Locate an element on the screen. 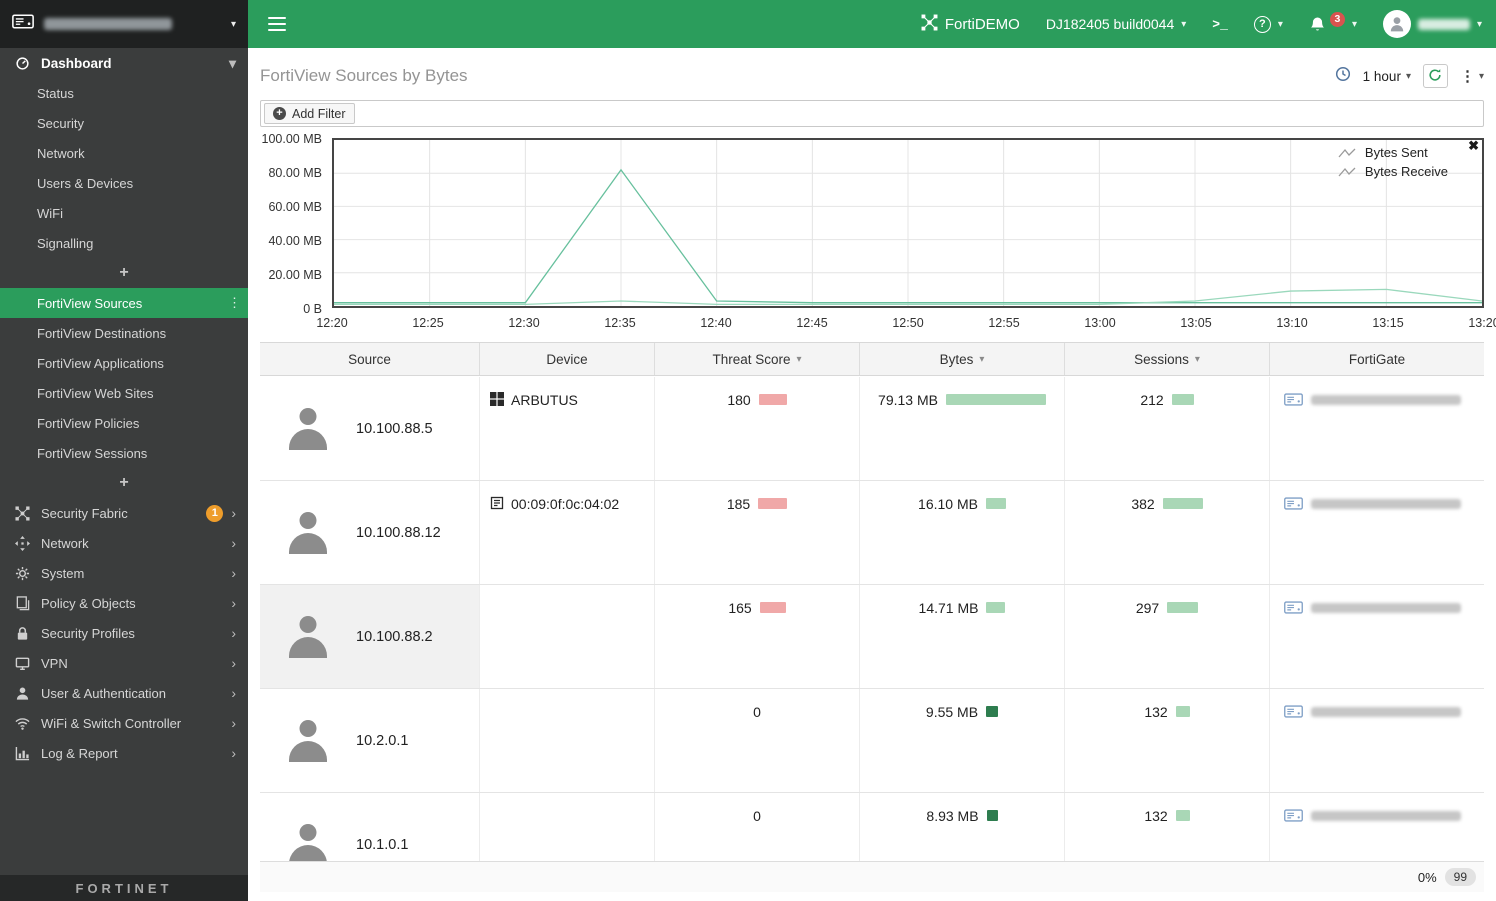  sidebar-item-signalling: Signalling is located at coordinates (124, 243).